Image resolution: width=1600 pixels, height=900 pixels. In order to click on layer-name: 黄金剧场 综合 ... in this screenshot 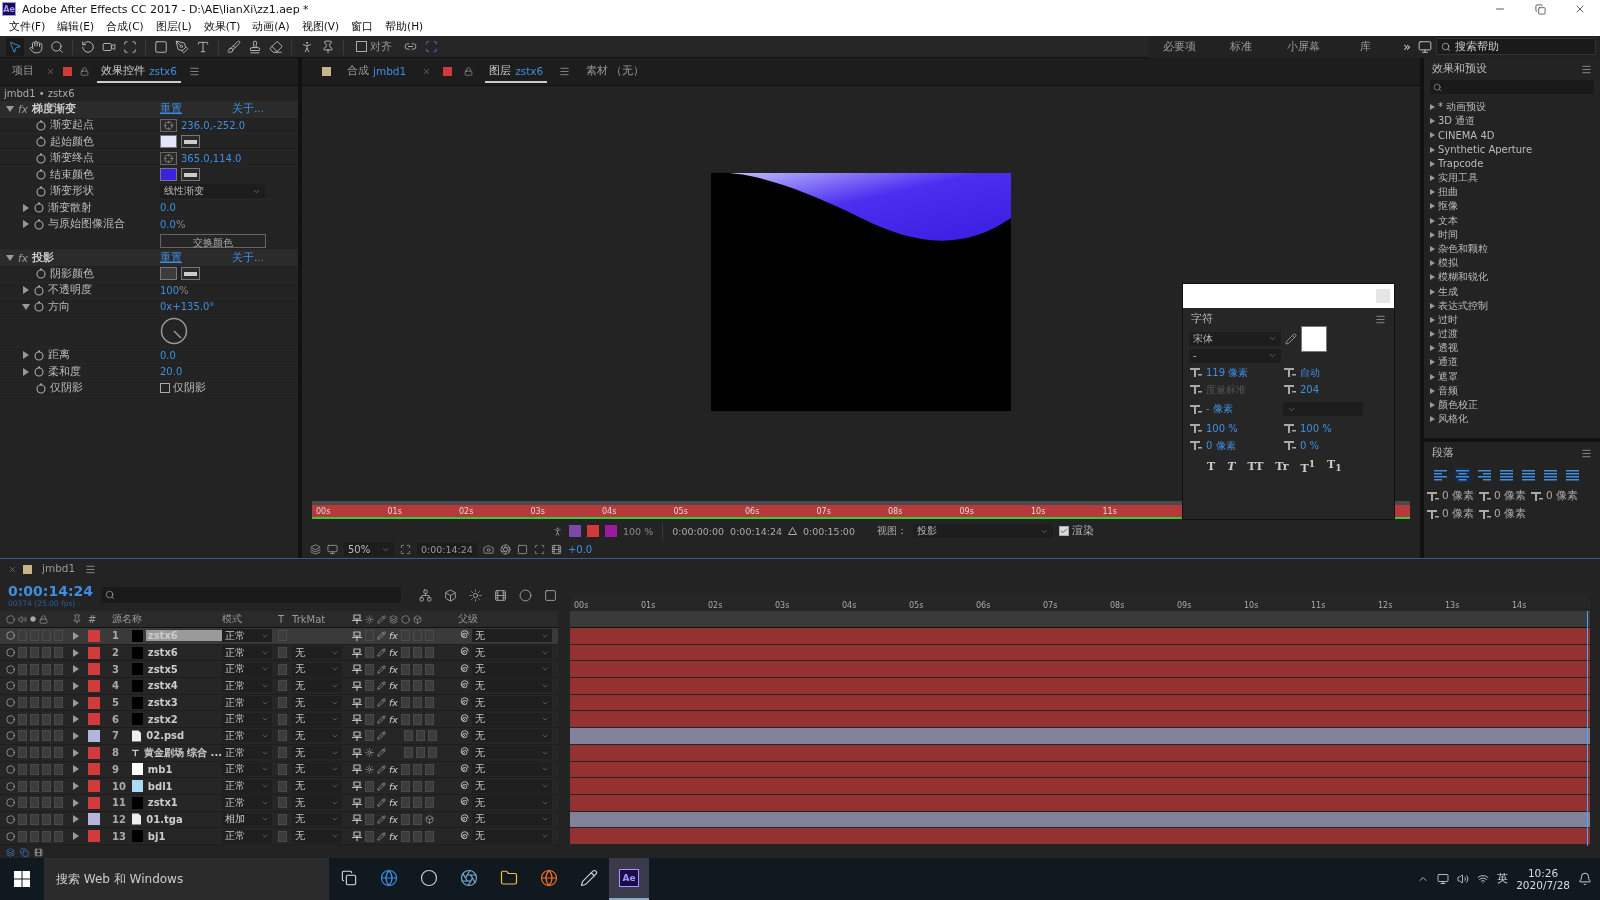, I will do `click(181, 752)`.